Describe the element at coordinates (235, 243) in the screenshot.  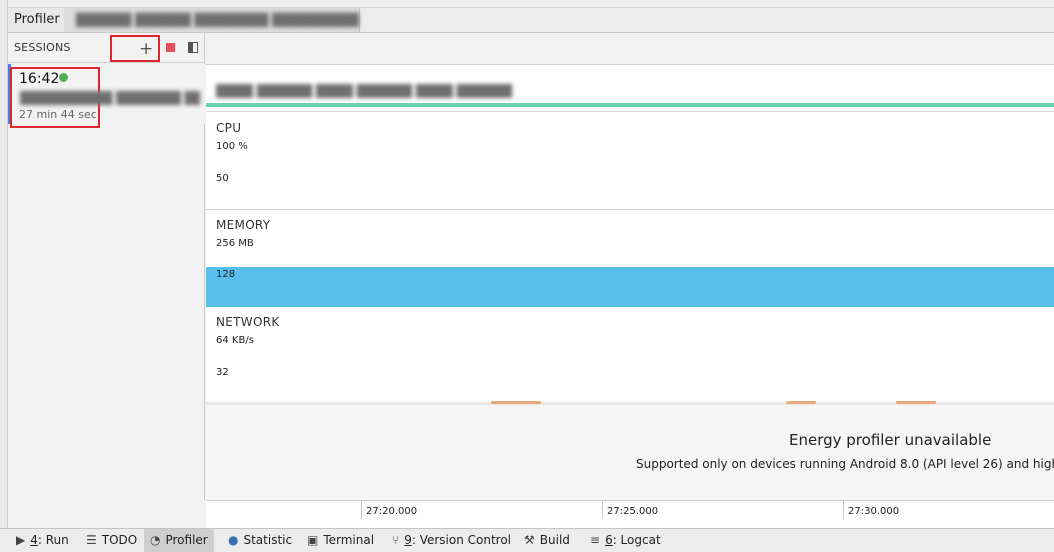
I see `memory-axis-max: 256 MB` at that location.